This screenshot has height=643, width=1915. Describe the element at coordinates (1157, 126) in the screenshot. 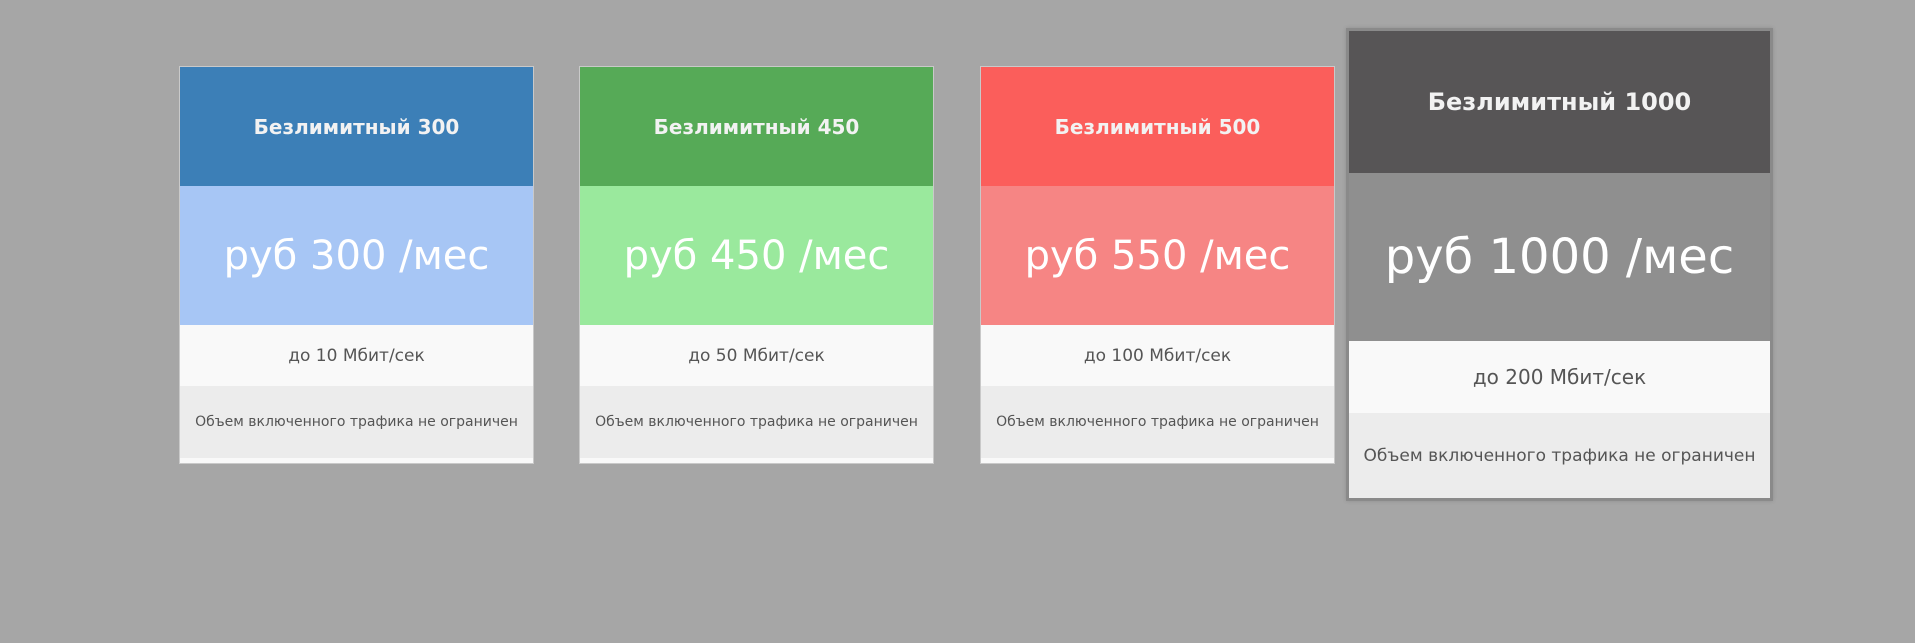

I see `plan-title: Безлимитный 500` at that location.